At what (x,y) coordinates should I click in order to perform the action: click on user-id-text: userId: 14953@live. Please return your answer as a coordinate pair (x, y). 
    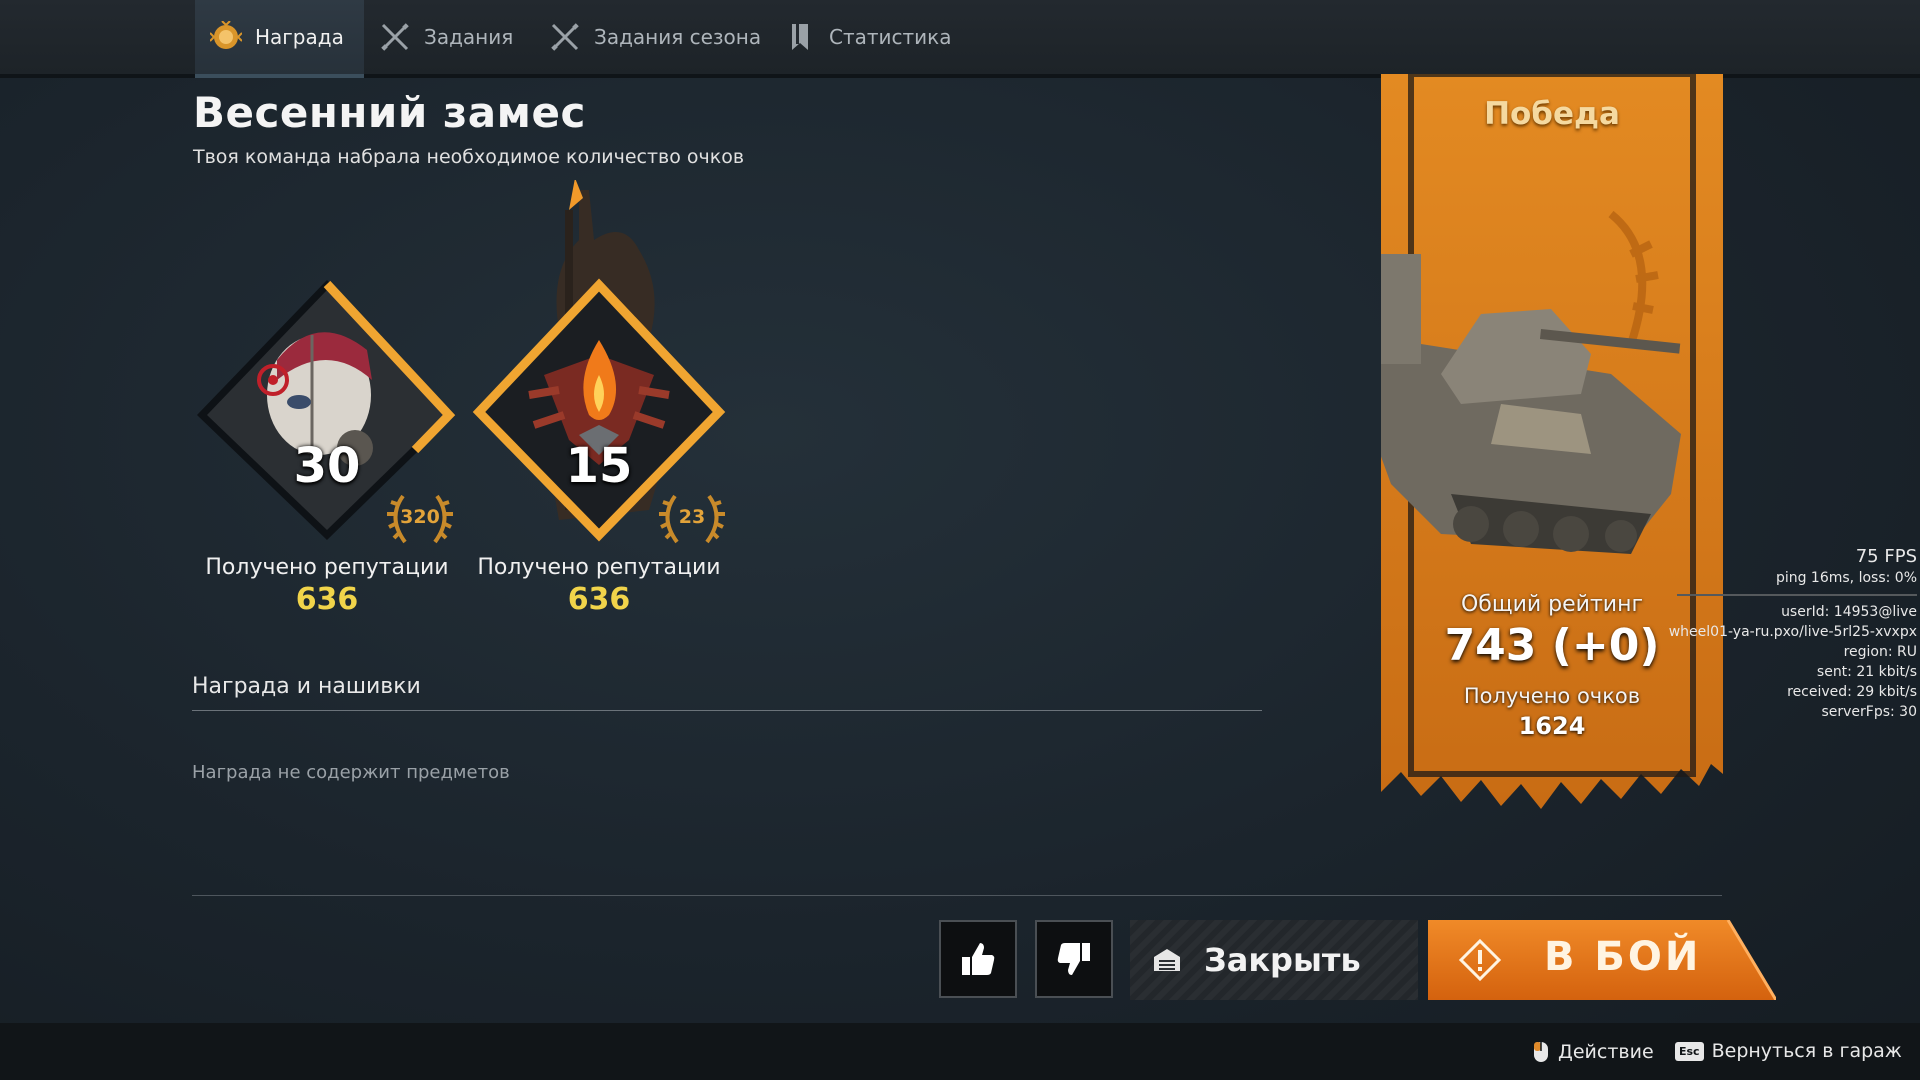
    Looking at the image, I should click on (1849, 612).